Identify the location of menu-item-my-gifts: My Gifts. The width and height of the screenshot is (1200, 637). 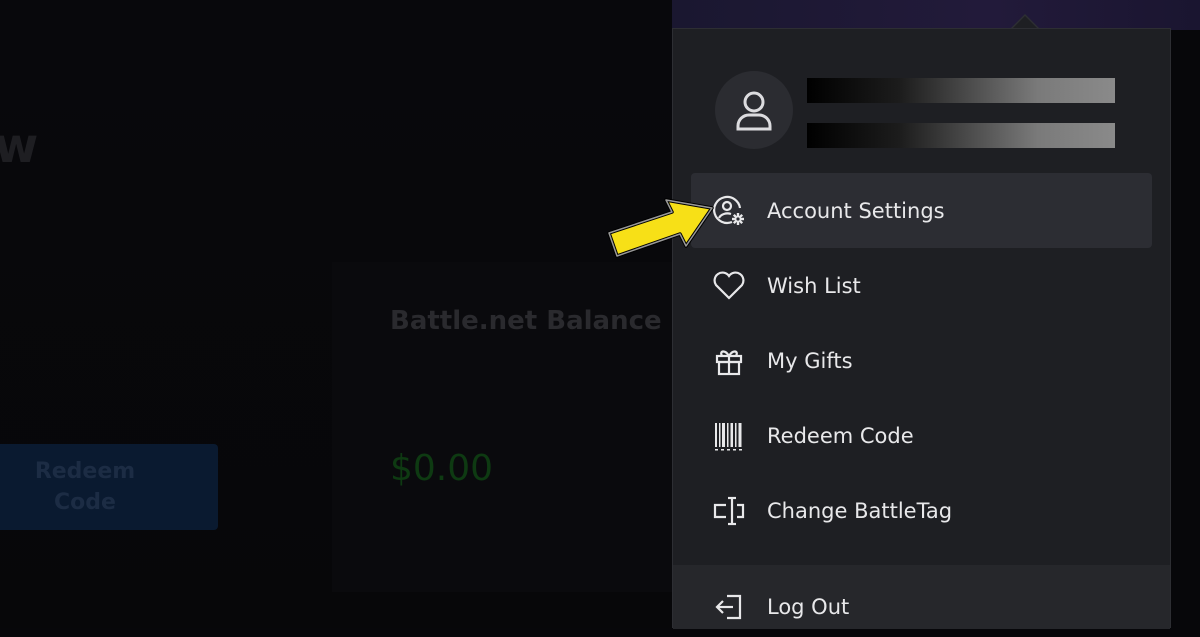
(921, 360).